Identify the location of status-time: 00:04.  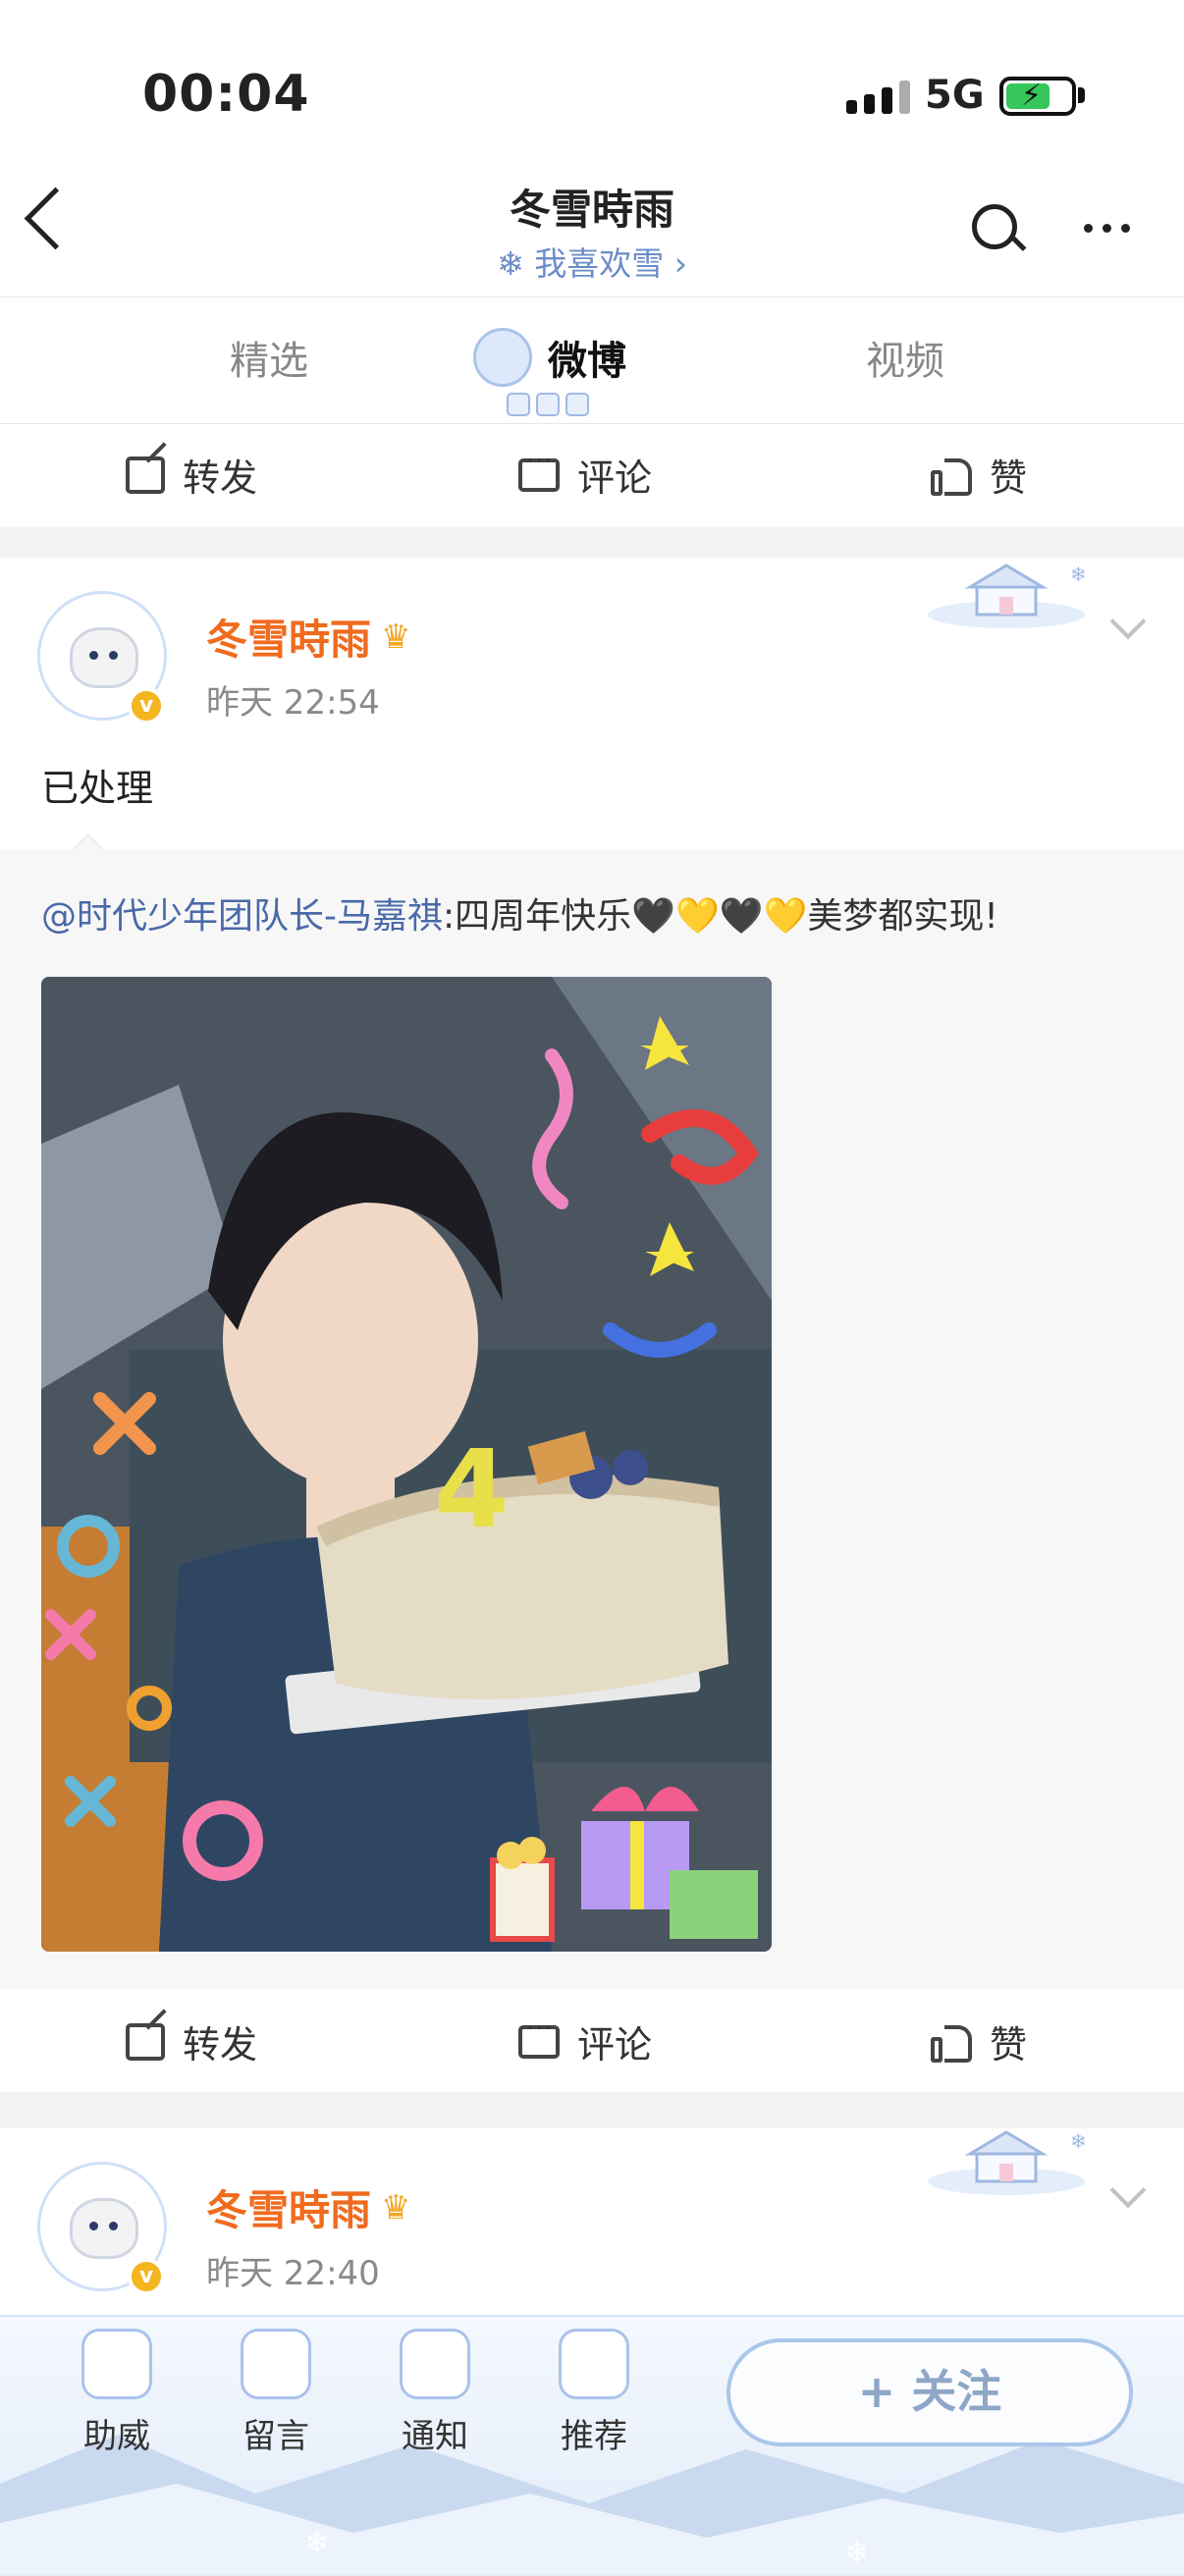
(226, 94).